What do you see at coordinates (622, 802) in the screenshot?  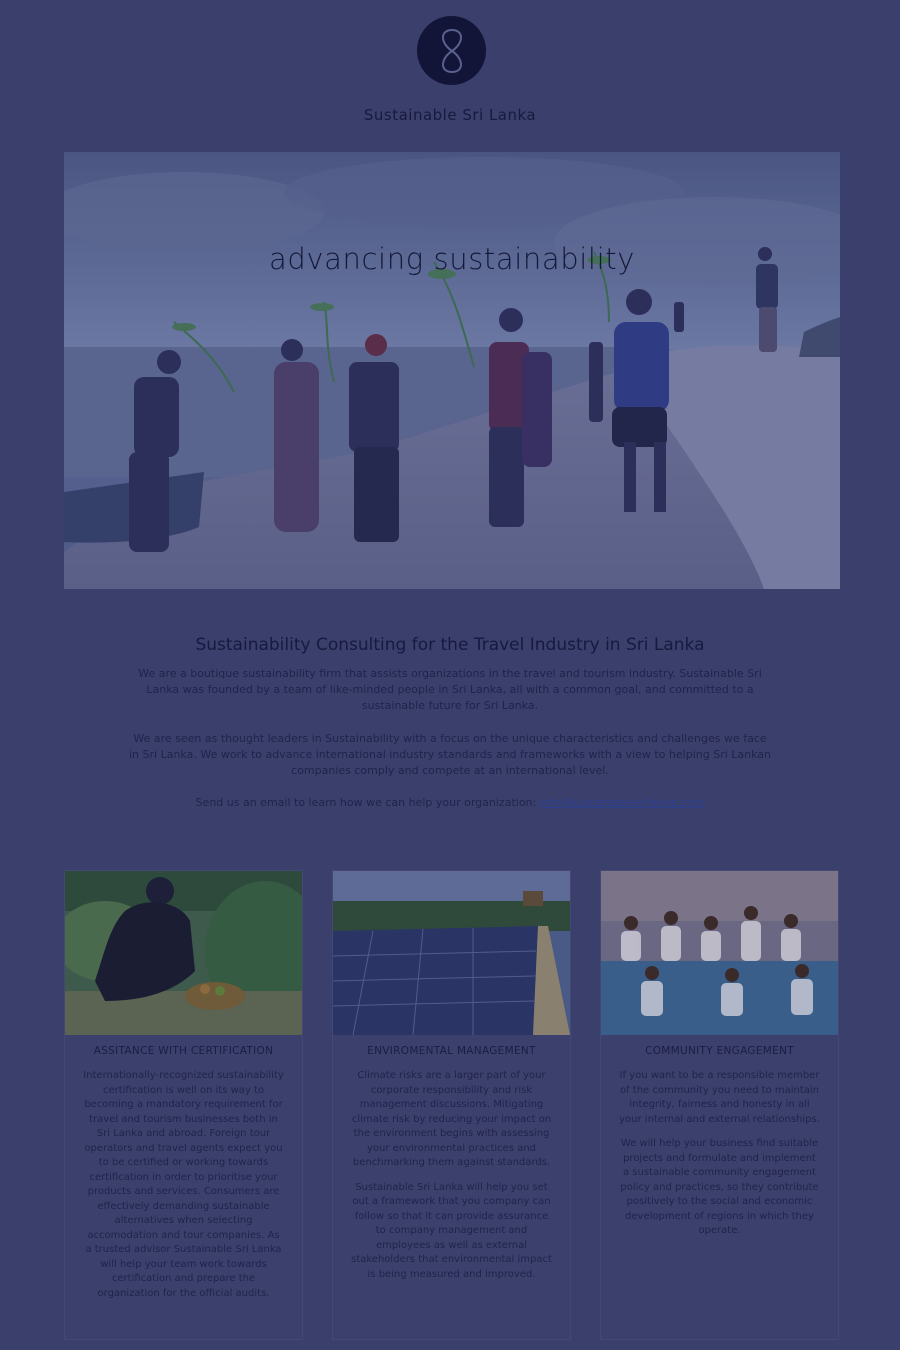 I see `contact-email-link: info@sustainablesrilanka.com` at bounding box center [622, 802].